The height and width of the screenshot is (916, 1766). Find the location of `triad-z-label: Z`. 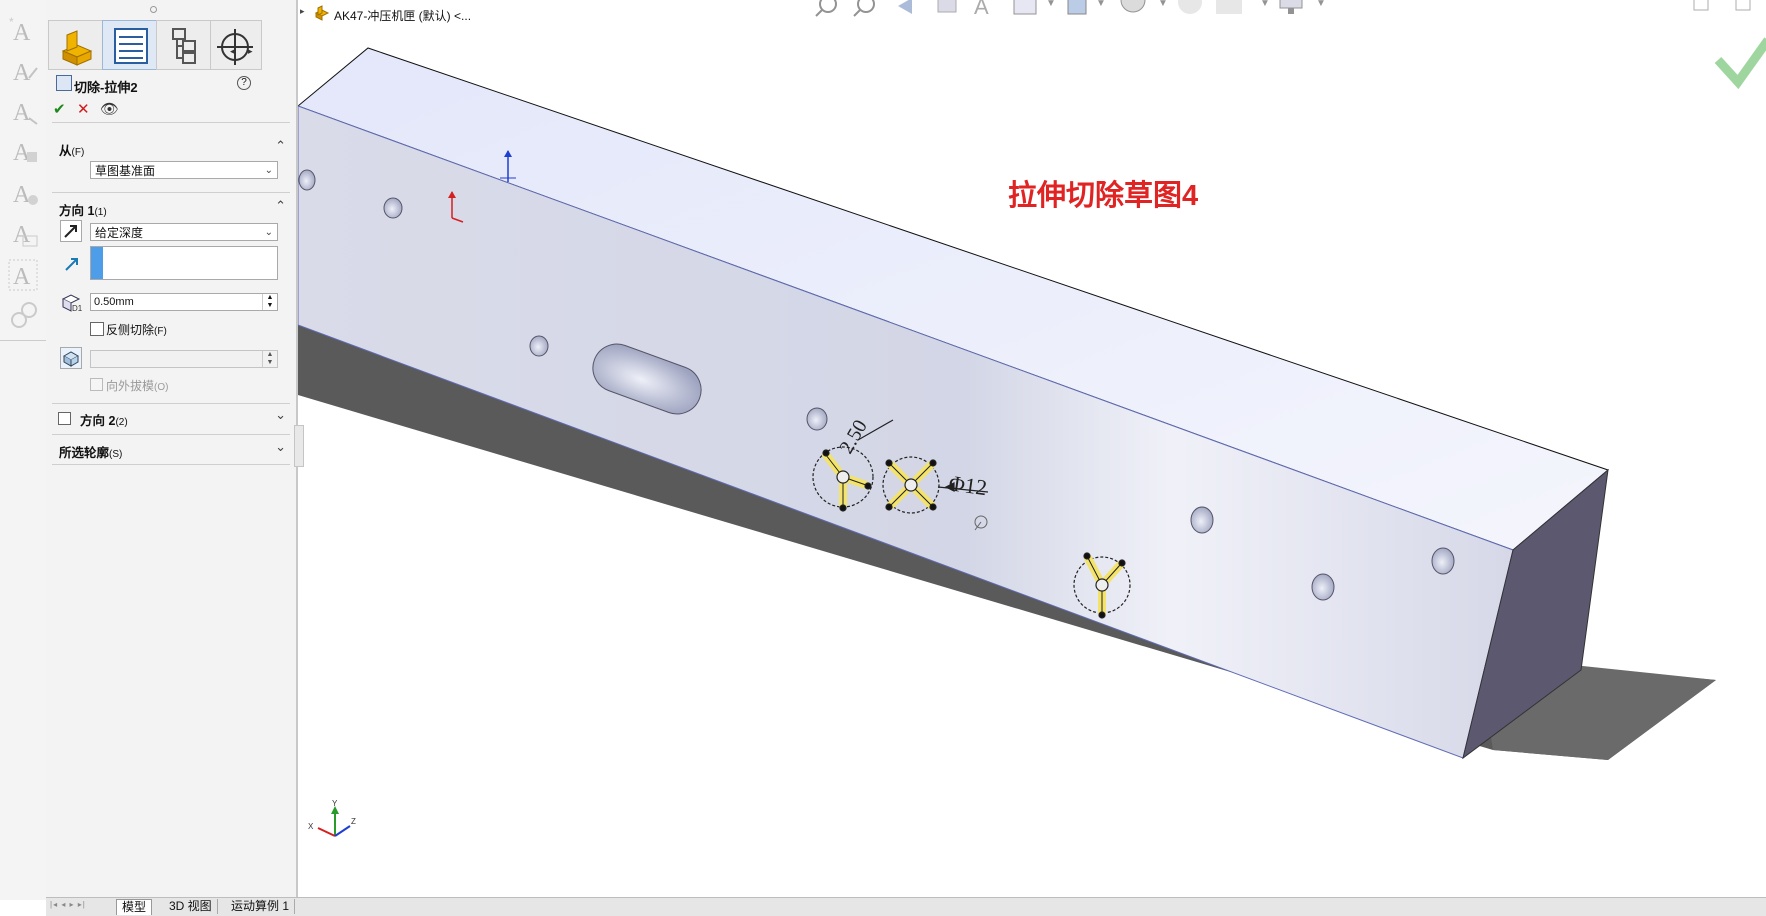

triad-z-label: Z is located at coordinates (353, 821).